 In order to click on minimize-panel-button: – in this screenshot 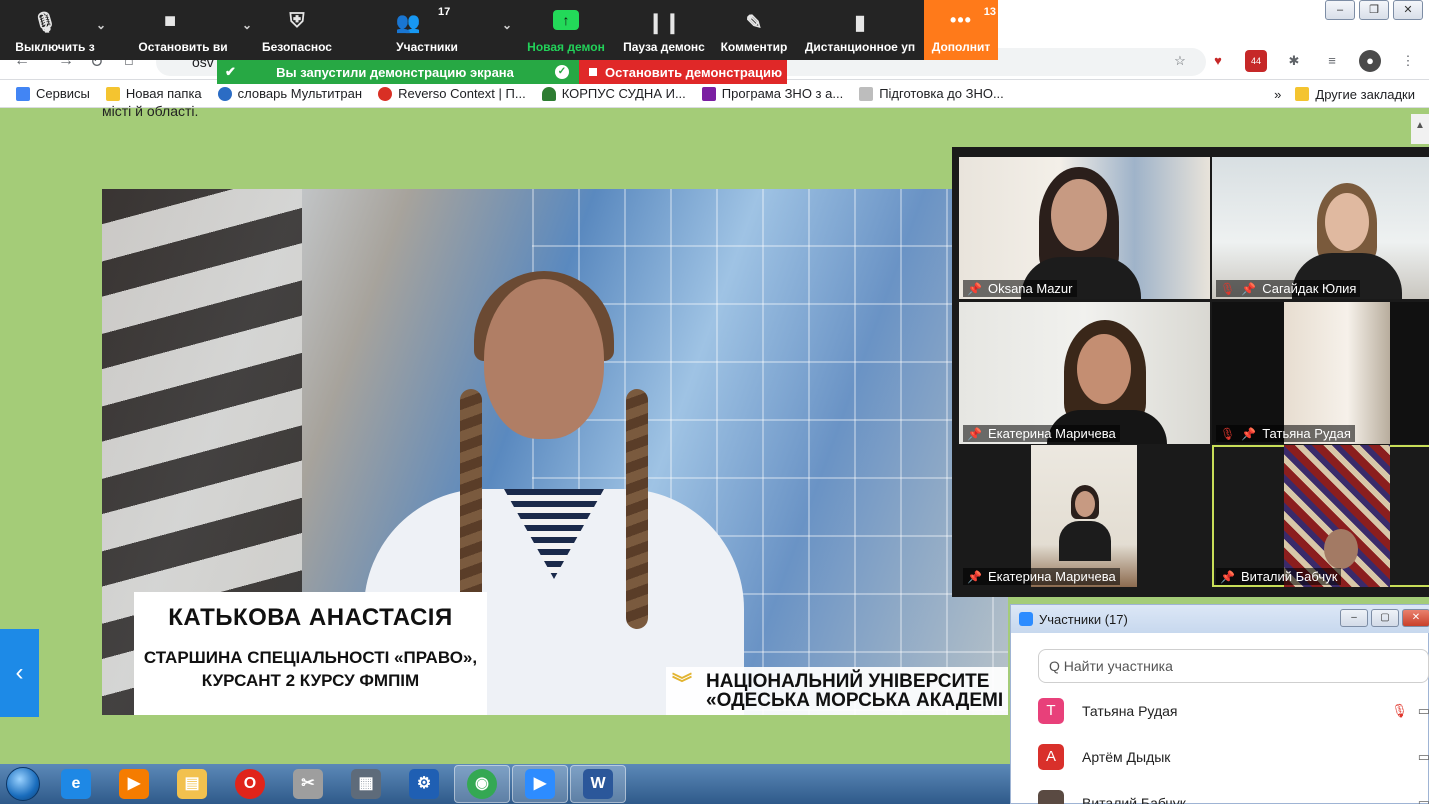, I will do `click(1354, 618)`.